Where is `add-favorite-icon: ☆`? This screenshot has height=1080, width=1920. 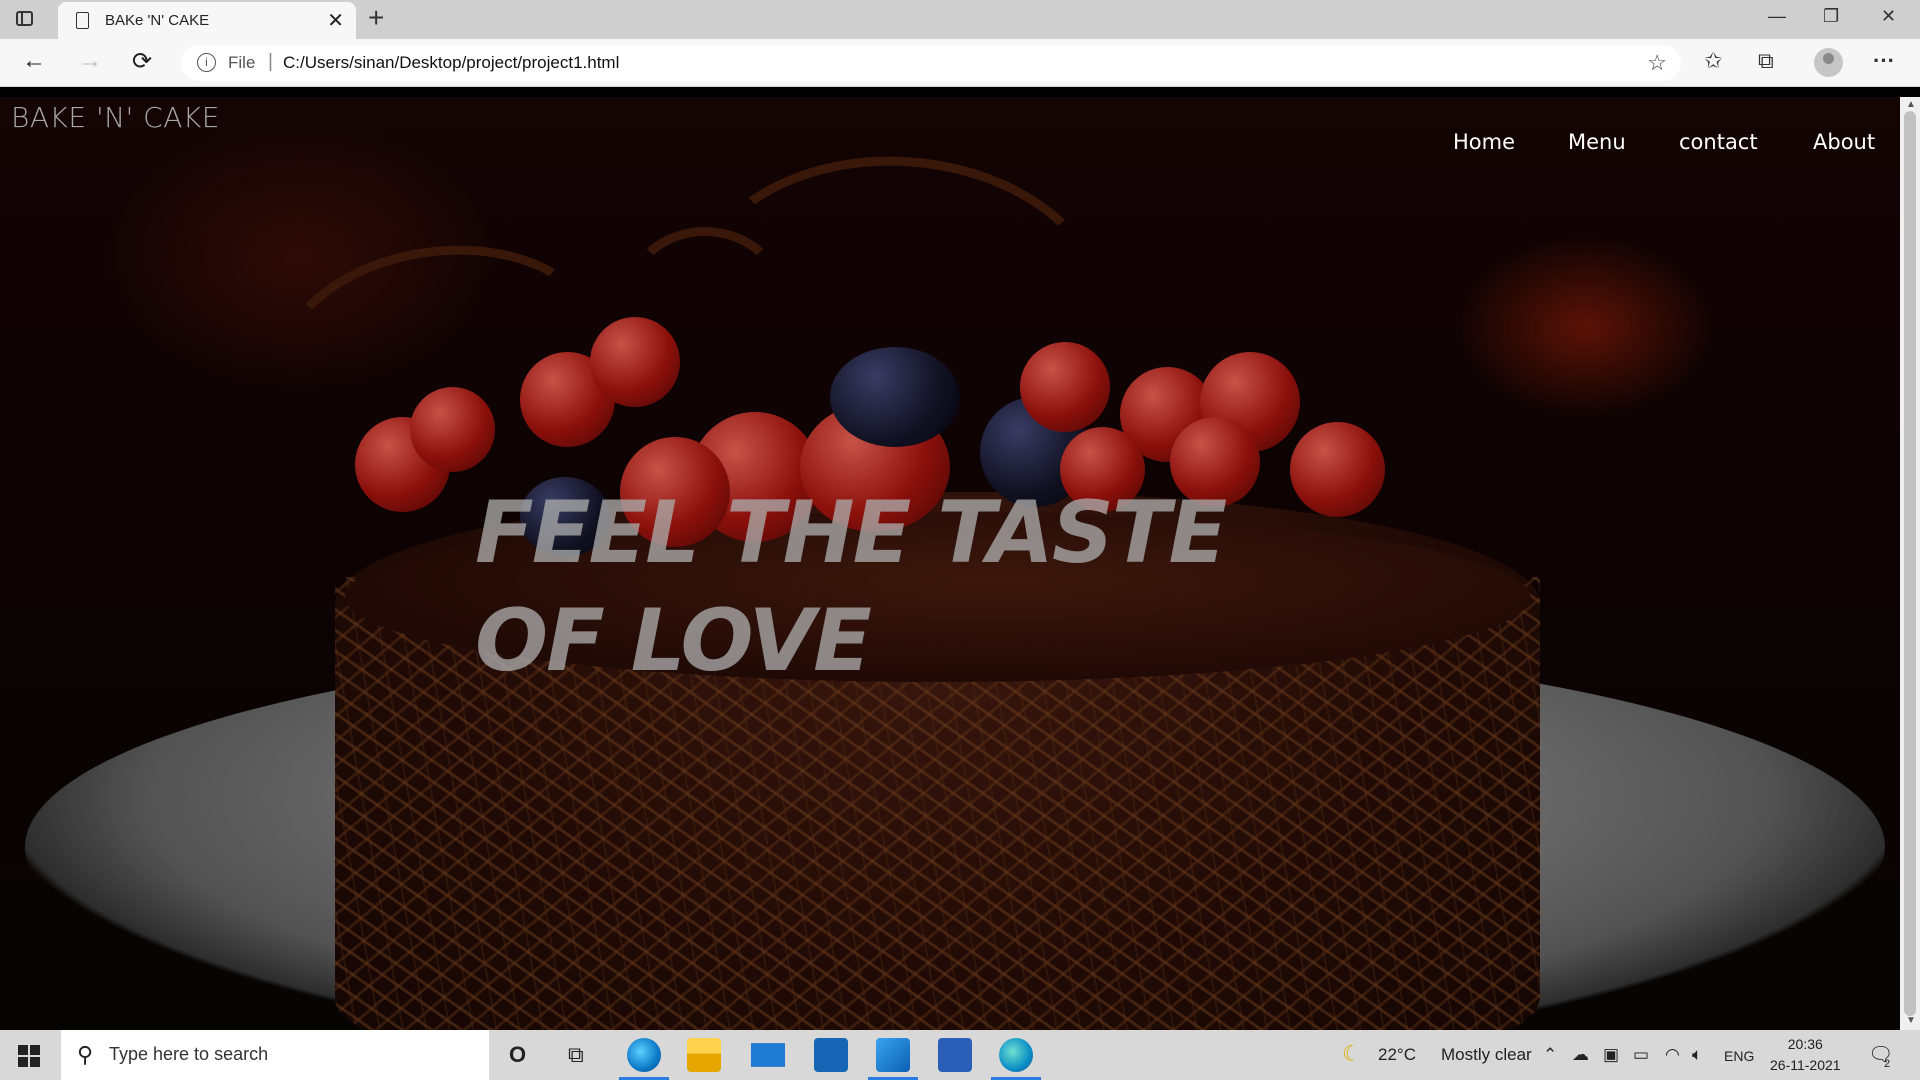
add-favorite-icon: ☆ is located at coordinates (1657, 63).